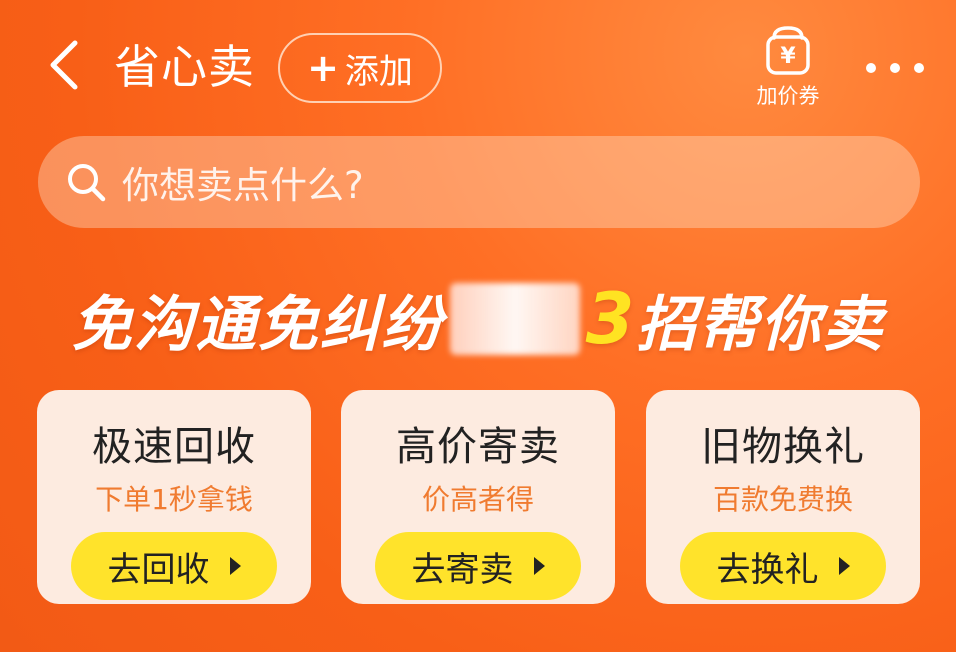  I want to click on headline-number: 3, so click(611, 319).